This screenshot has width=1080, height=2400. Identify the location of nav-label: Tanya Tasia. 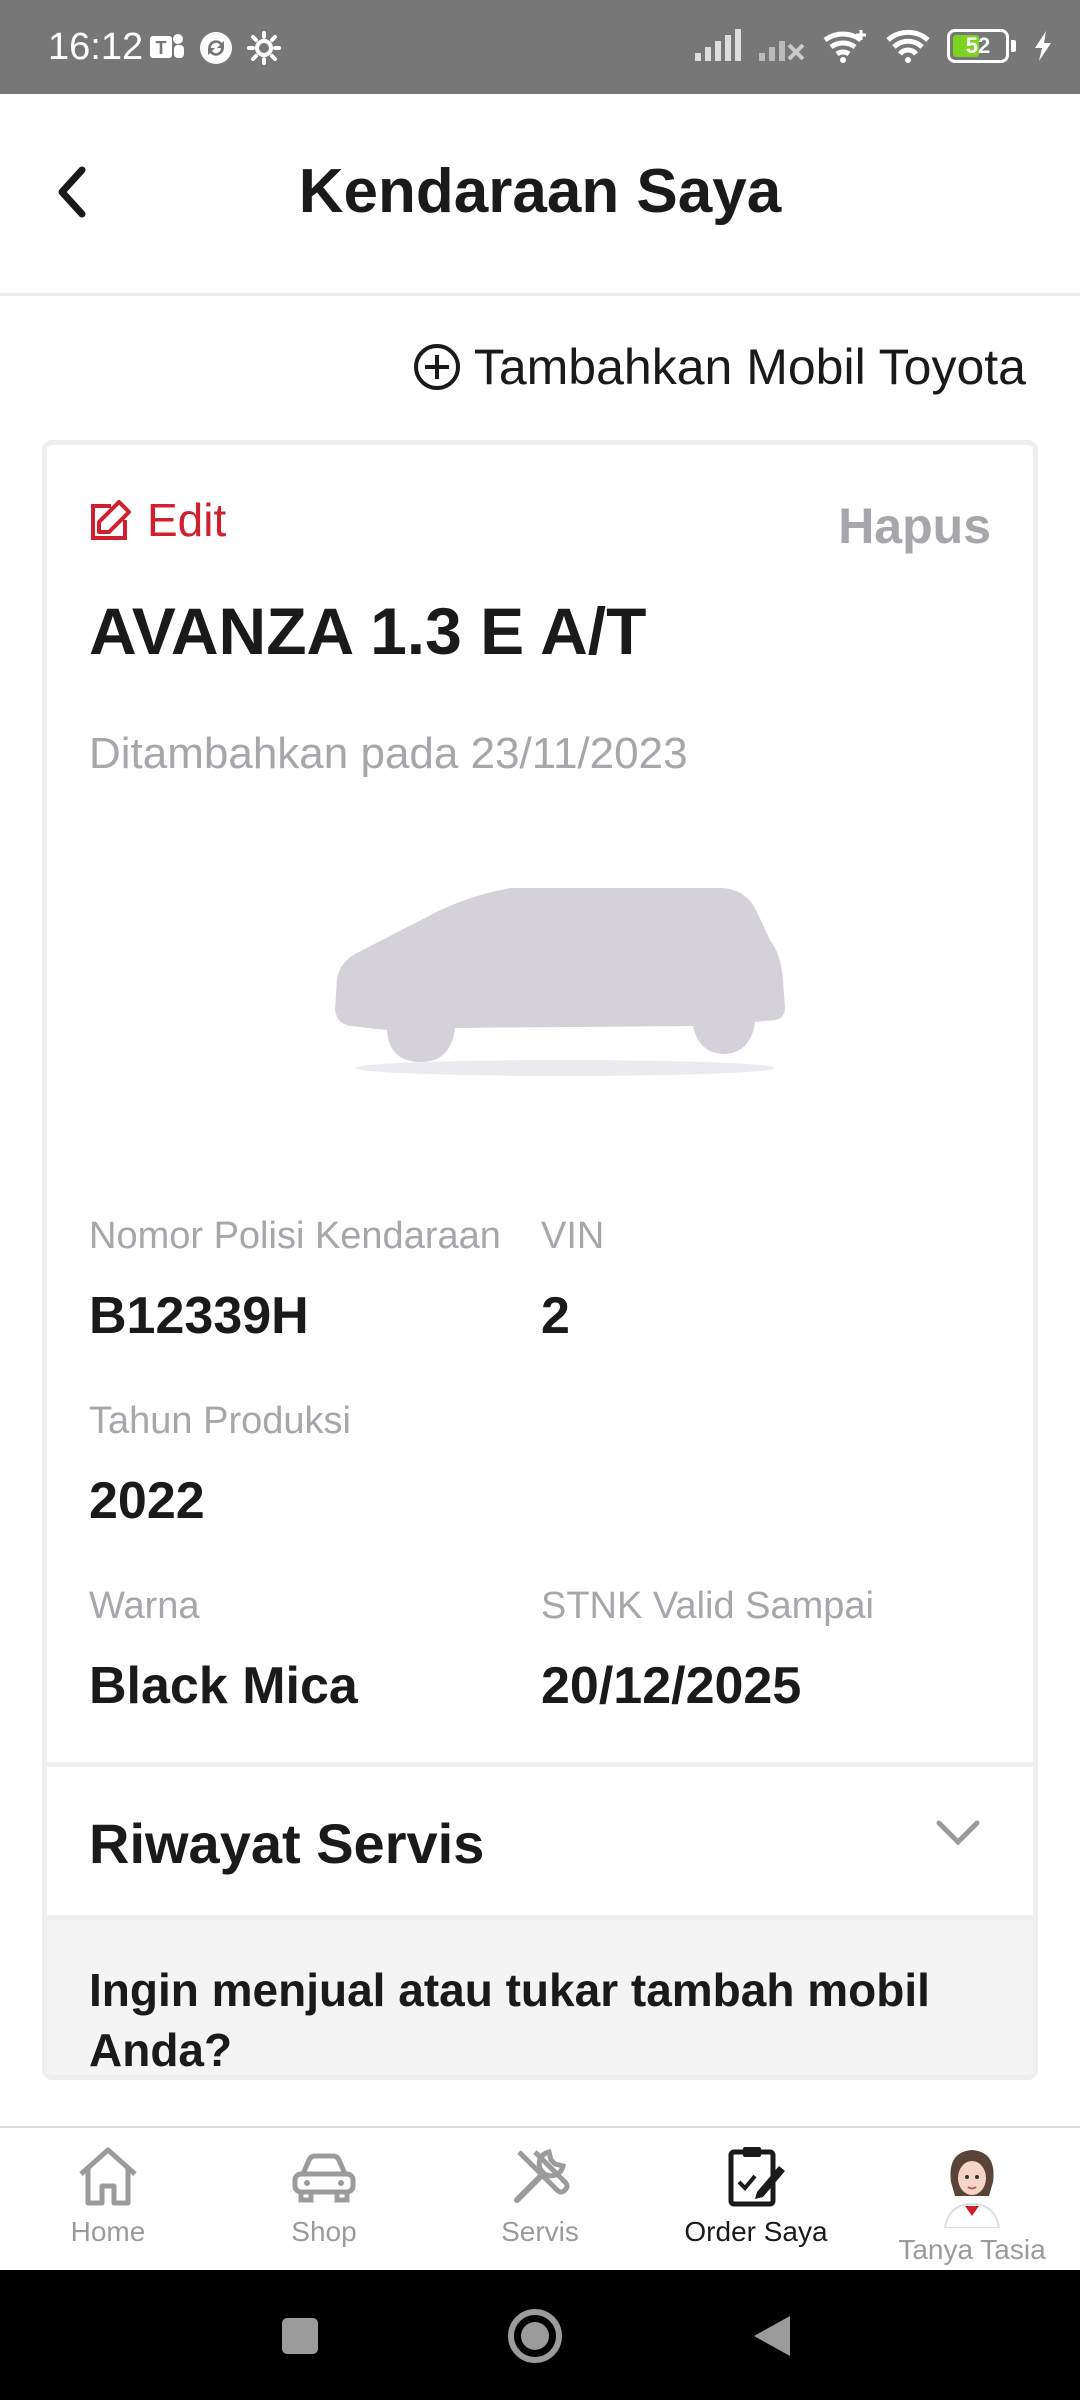
(972, 2249).